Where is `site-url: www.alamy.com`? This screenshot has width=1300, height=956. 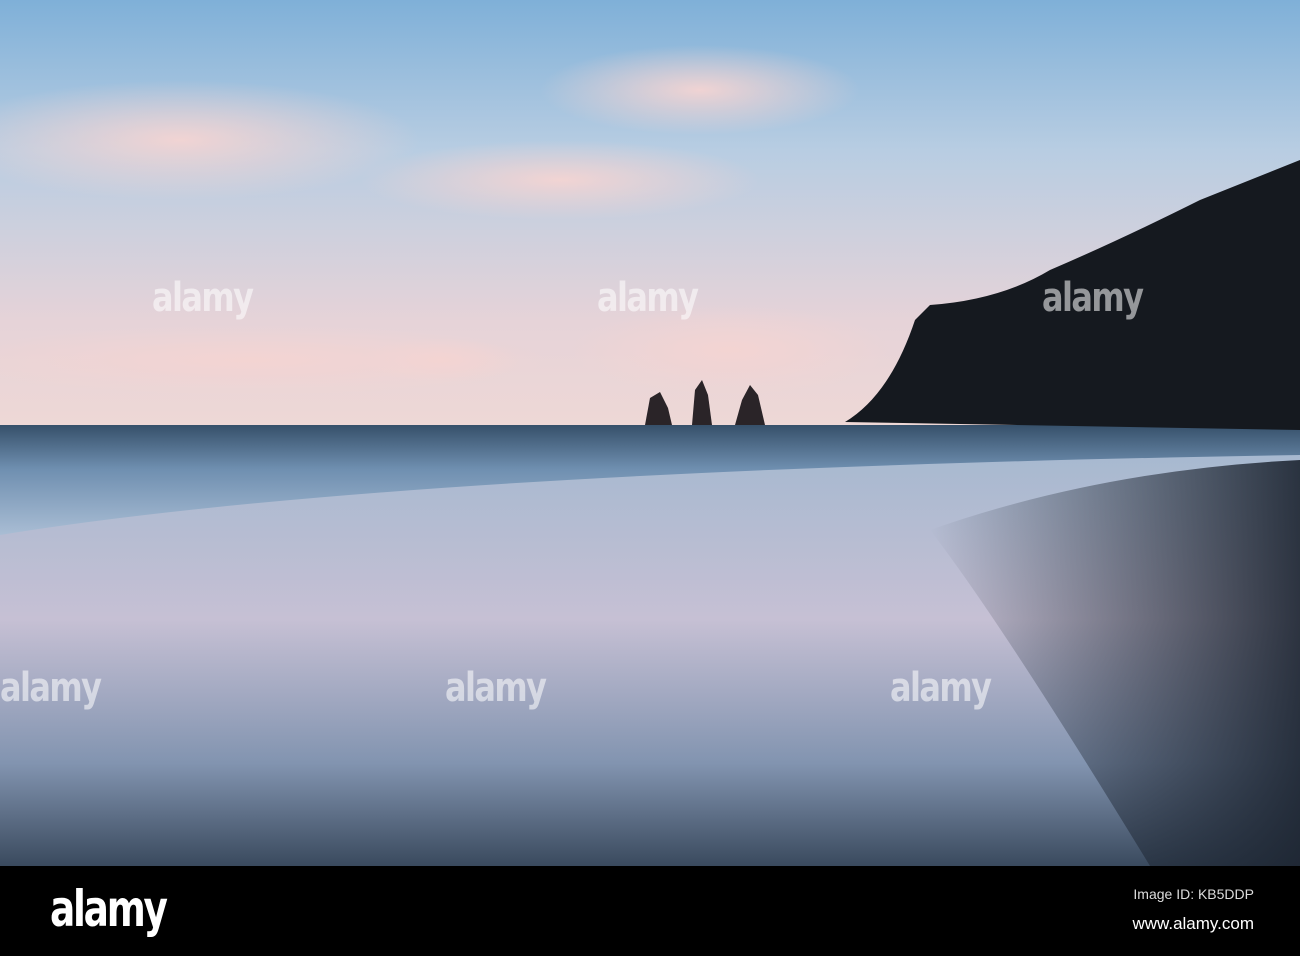 site-url: www.alamy.com is located at coordinates (1193, 923).